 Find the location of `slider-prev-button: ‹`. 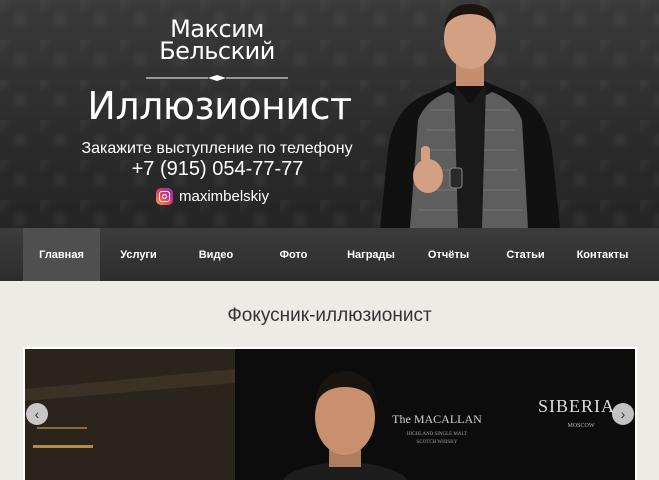

slider-prev-button: ‹ is located at coordinates (37, 414).